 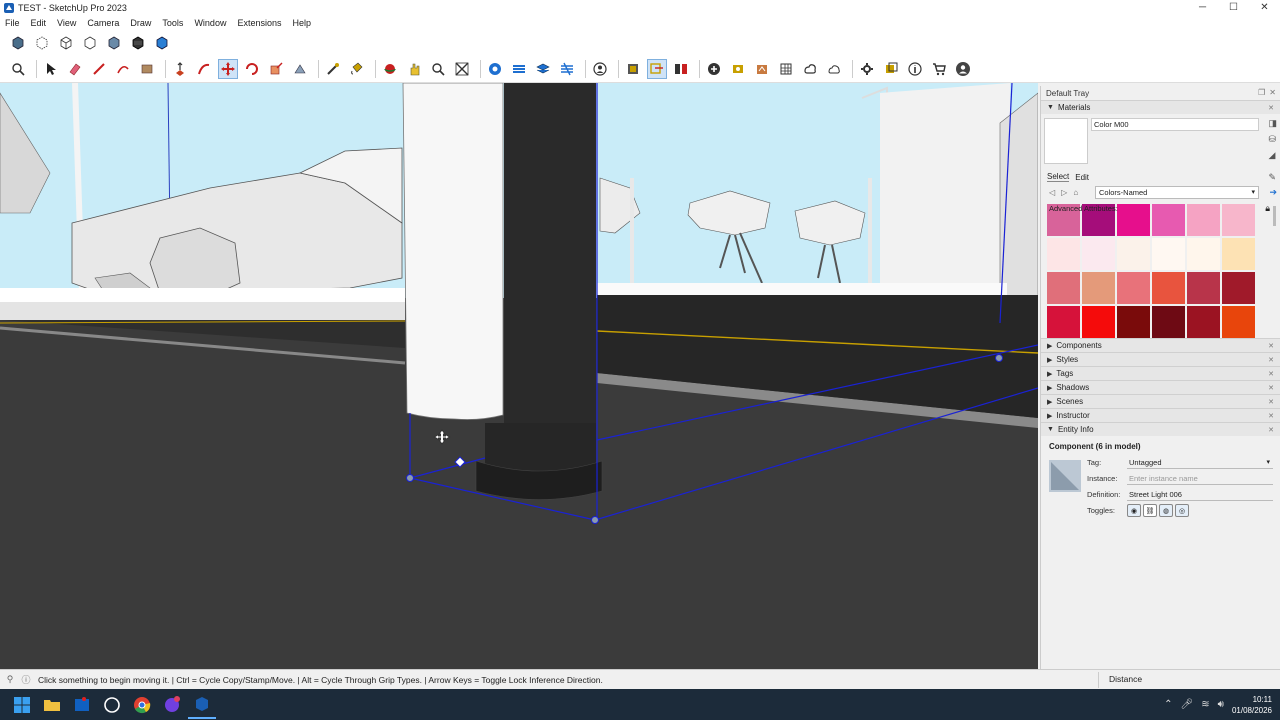 I want to click on panel-instructor: ▶ Instructor ✕, so click(x=1160, y=415).